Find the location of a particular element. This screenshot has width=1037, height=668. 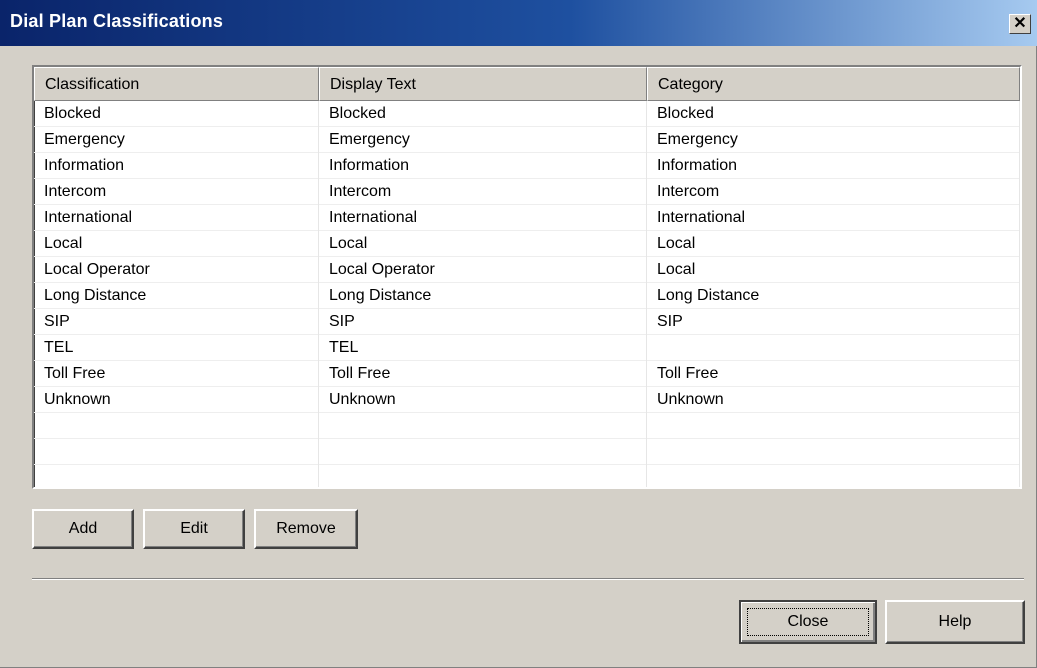

cell-classification: SIP is located at coordinates (176, 322).